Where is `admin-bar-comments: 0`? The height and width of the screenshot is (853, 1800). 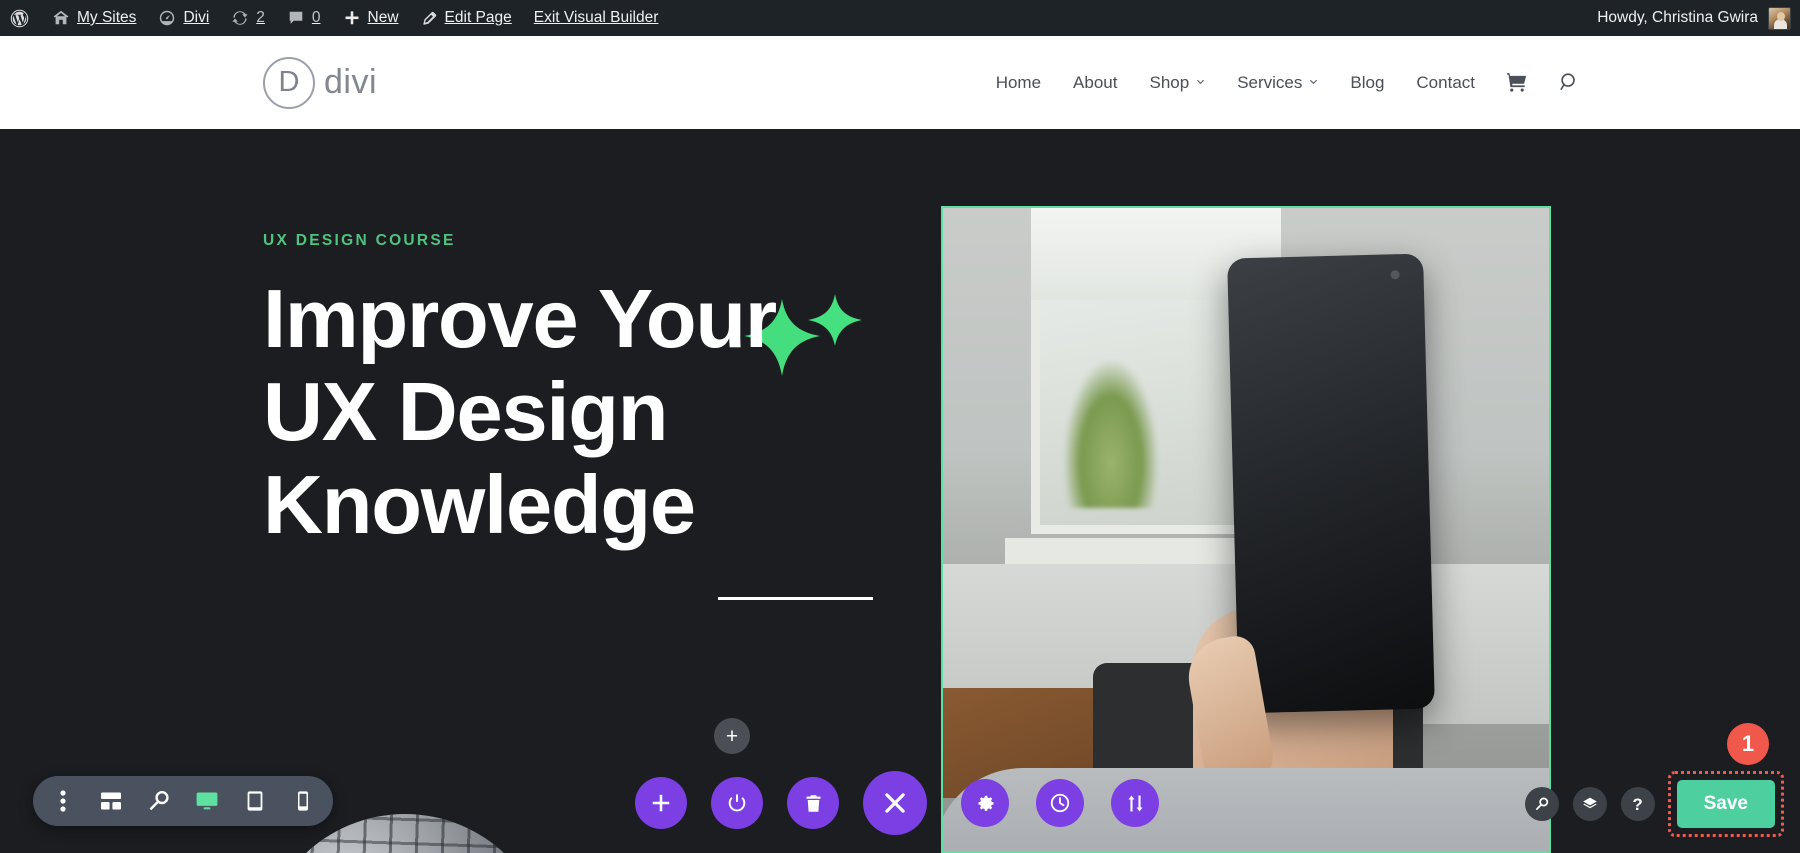
admin-bar-comments: 0 is located at coordinates (304, 18).